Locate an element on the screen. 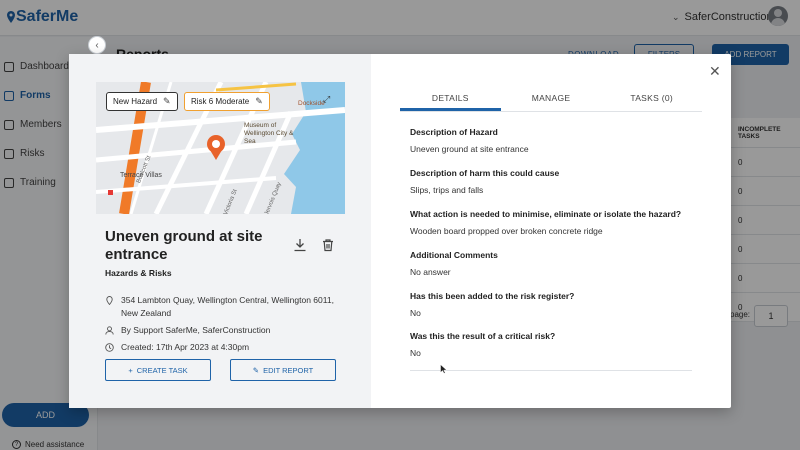 The height and width of the screenshot is (450, 800). report-tabs: DETAILS MANAGE TASKS (0) is located at coordinates (551, 101).